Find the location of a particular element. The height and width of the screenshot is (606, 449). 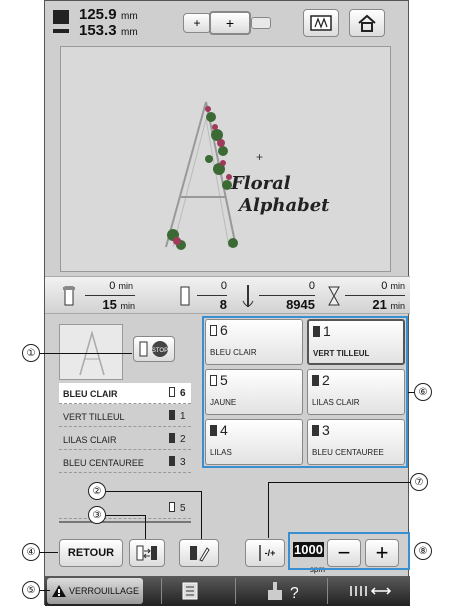

hourglass-icon is located at coordinates (334, 296).